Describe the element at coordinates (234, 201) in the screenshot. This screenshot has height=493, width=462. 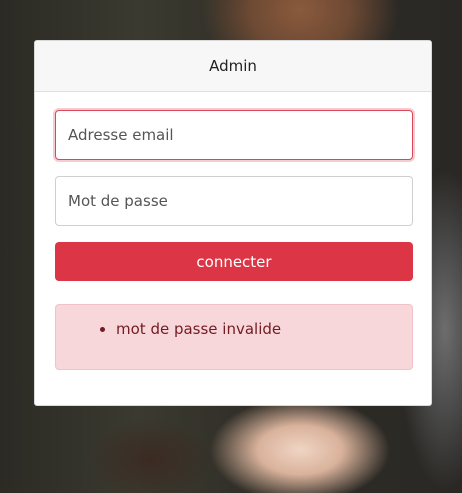
I see `password-input` at that location.